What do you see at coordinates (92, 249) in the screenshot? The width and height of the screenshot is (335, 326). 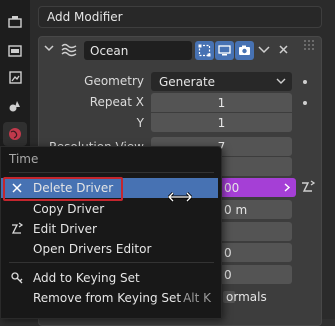 I see `menu-item-label: Open Drivers Editor` at bounding box center [92, 249].